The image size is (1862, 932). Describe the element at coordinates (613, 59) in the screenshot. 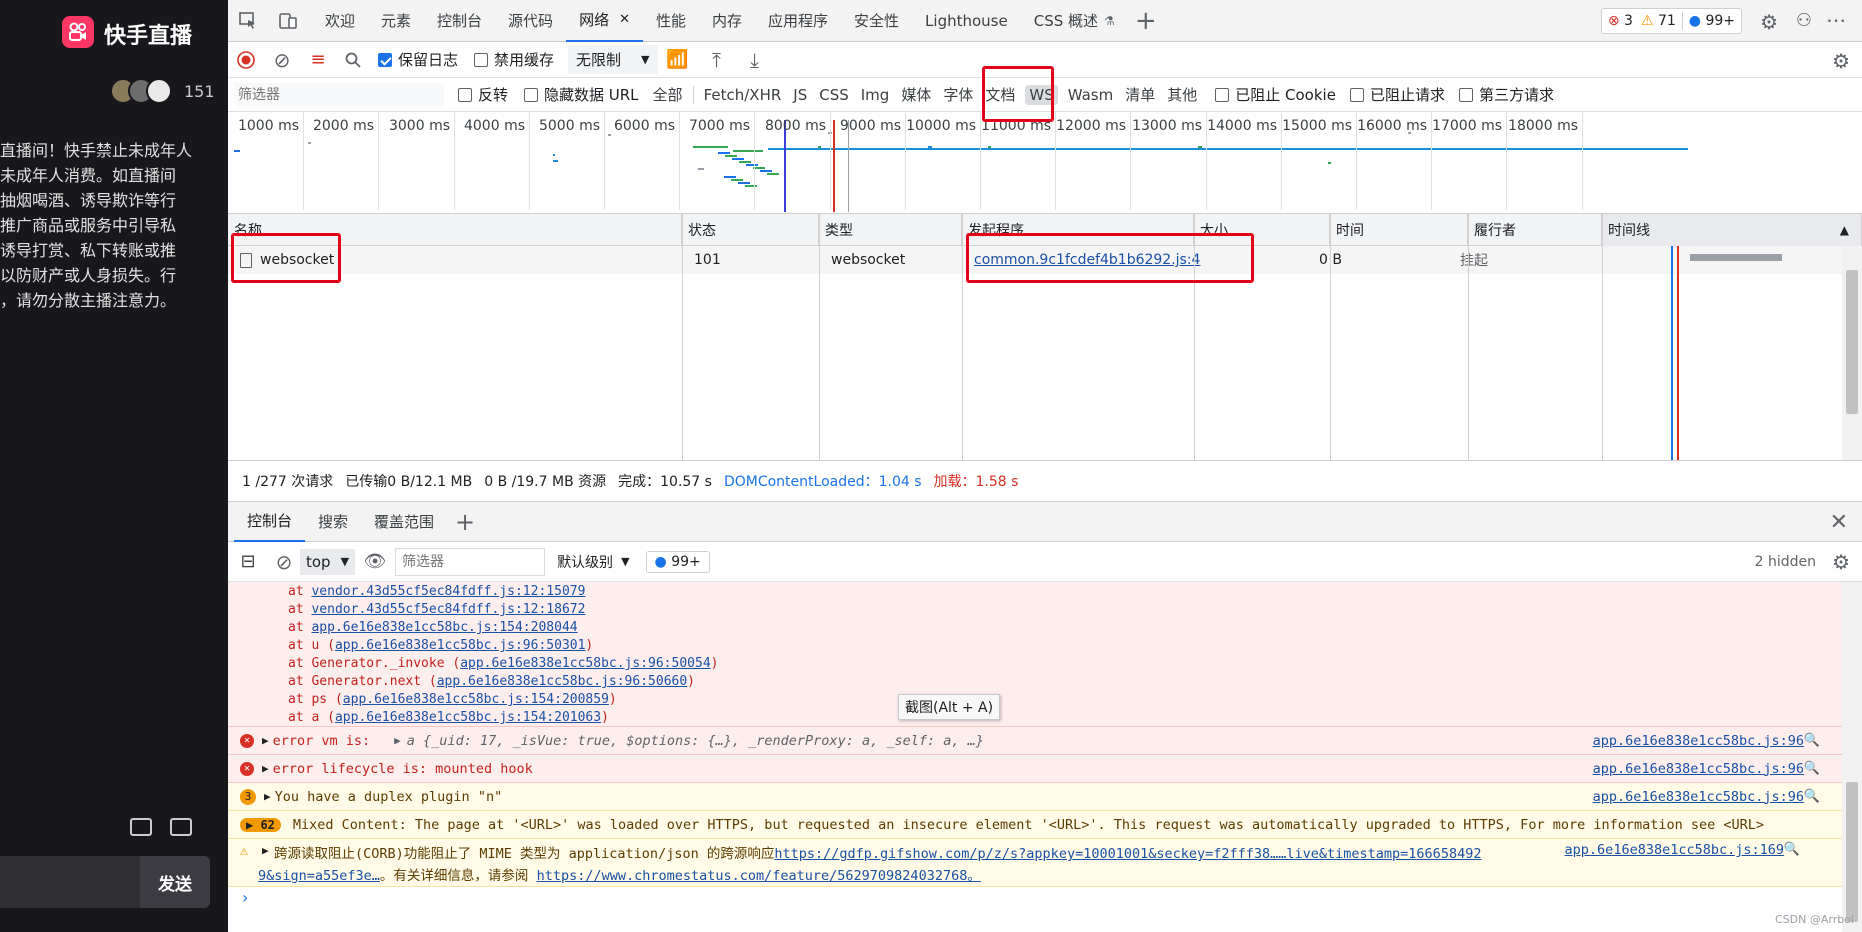

I see `throttle-select: 无限制 ▼` at that location.